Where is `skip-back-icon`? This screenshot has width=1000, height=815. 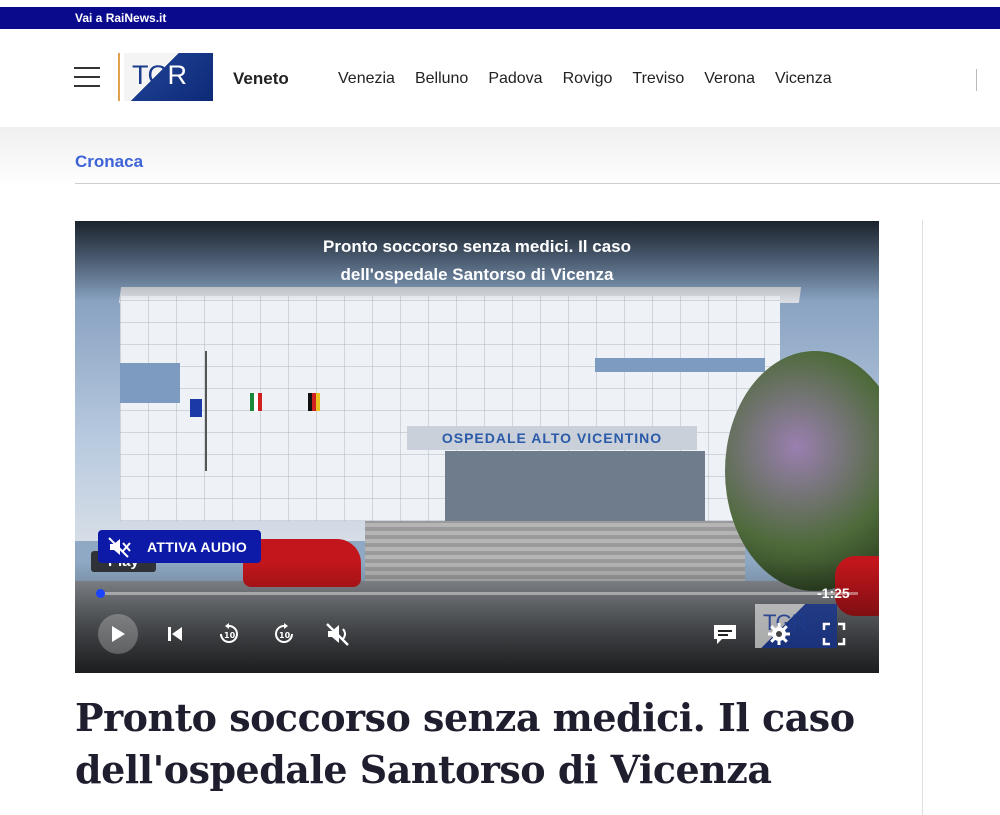 skip-back-icon is located at coordinates (175, 634).